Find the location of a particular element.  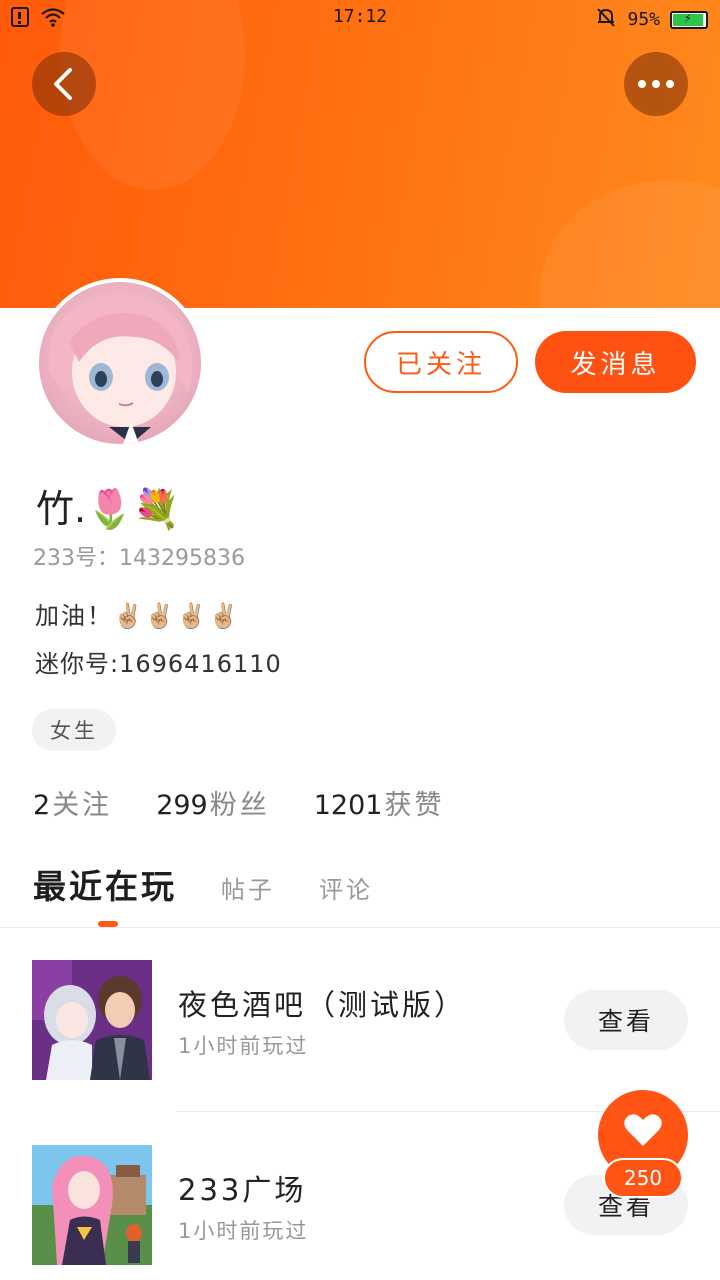

stat-label: 关注 is located at coordinates (82, 805).